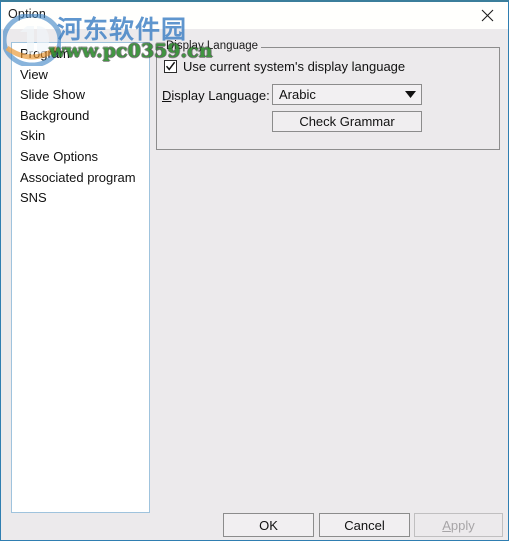 Image resolution: width=509 pixels, height=541 pixels. Describe the element at coordinates (462, 525) in the screenshot. I see `apply-label-rest: pply` at that location.